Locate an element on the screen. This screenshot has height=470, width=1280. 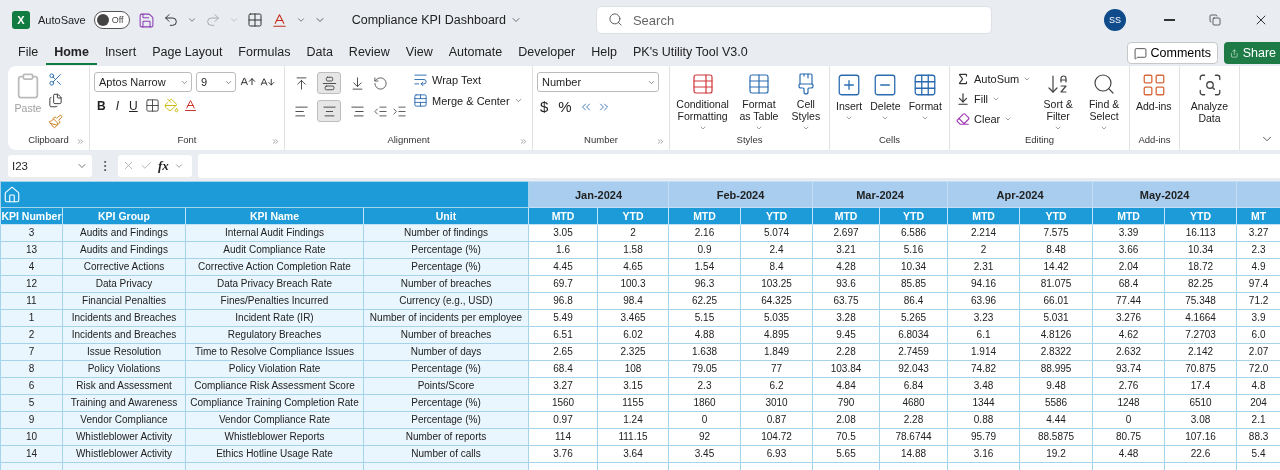
decrease-indent-icon is located at coordinates (380, 111).